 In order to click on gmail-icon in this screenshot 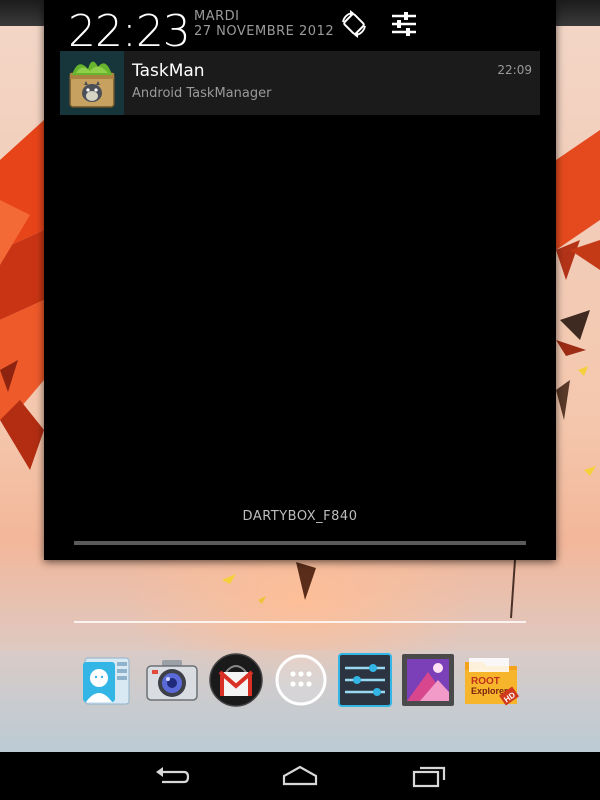, I will do `click(236, 680)`.